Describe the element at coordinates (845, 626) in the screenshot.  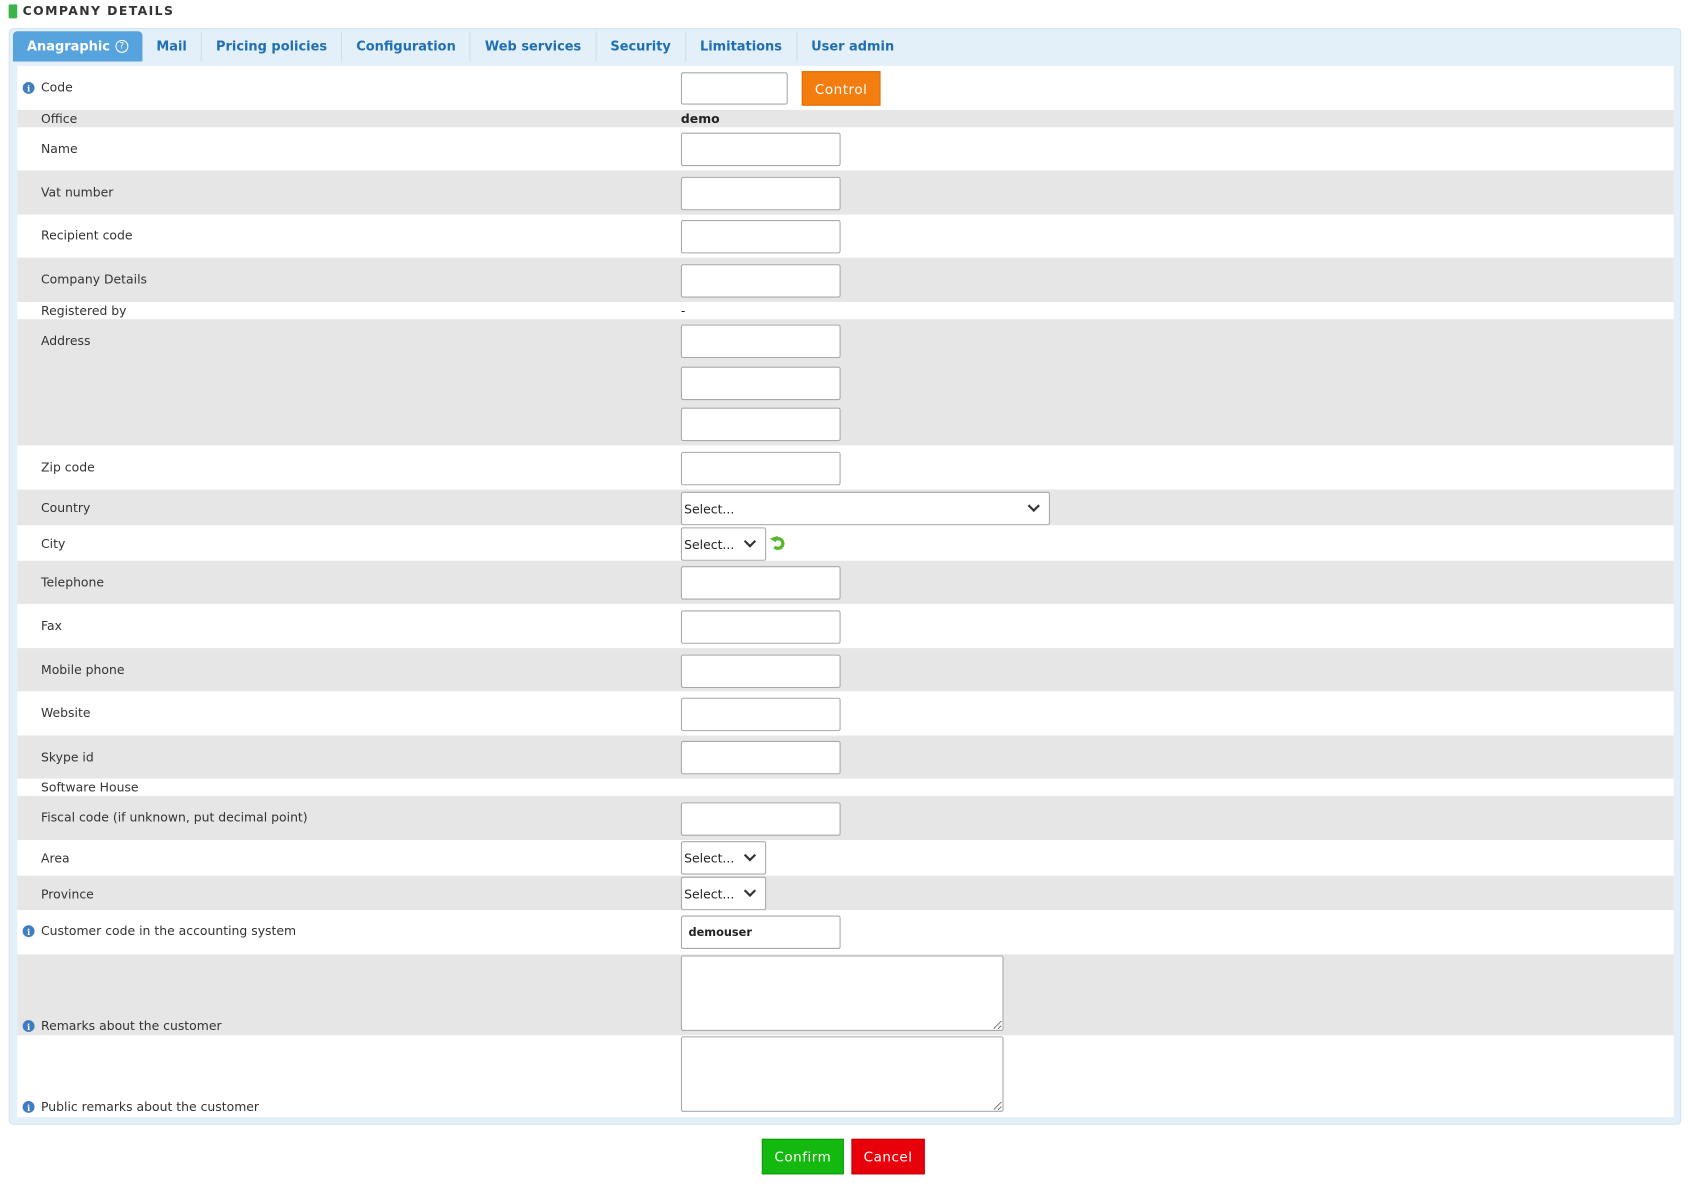
I see `row-fax: Fax` at that location.